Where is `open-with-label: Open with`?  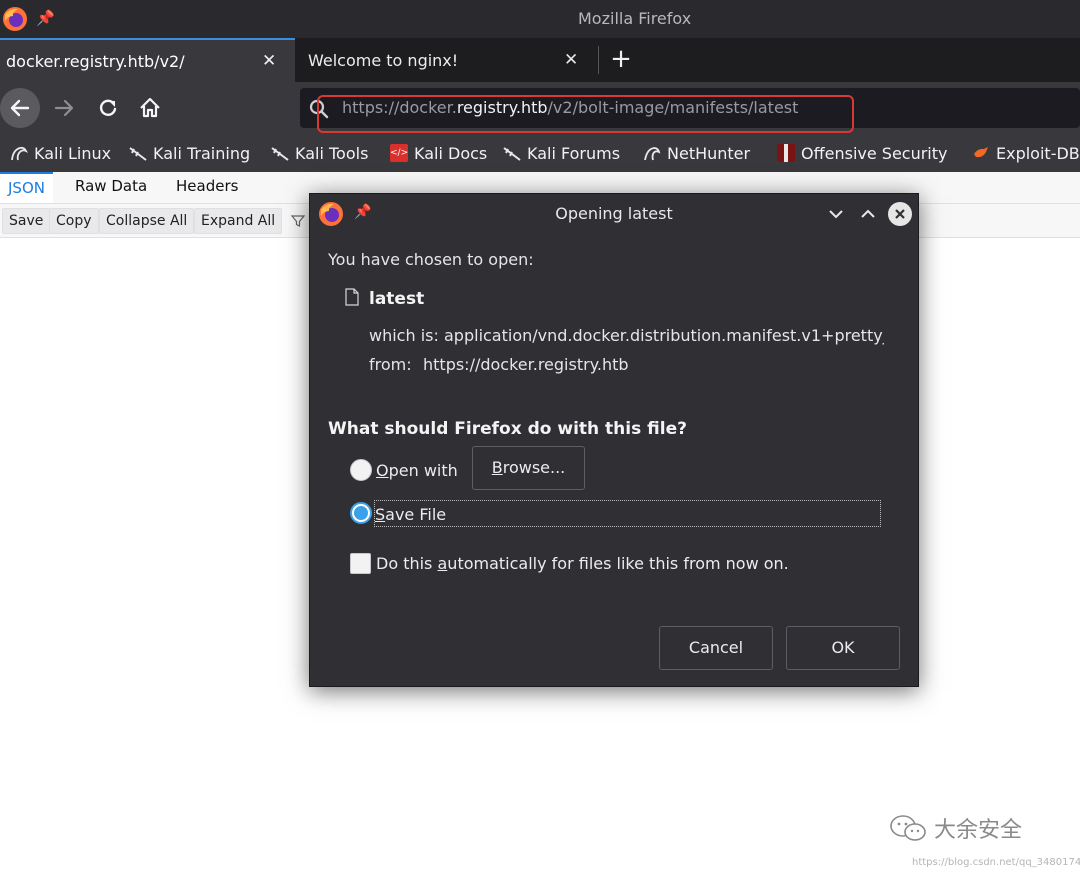
open-with-label: Open with is located at coordinates (417, 470).